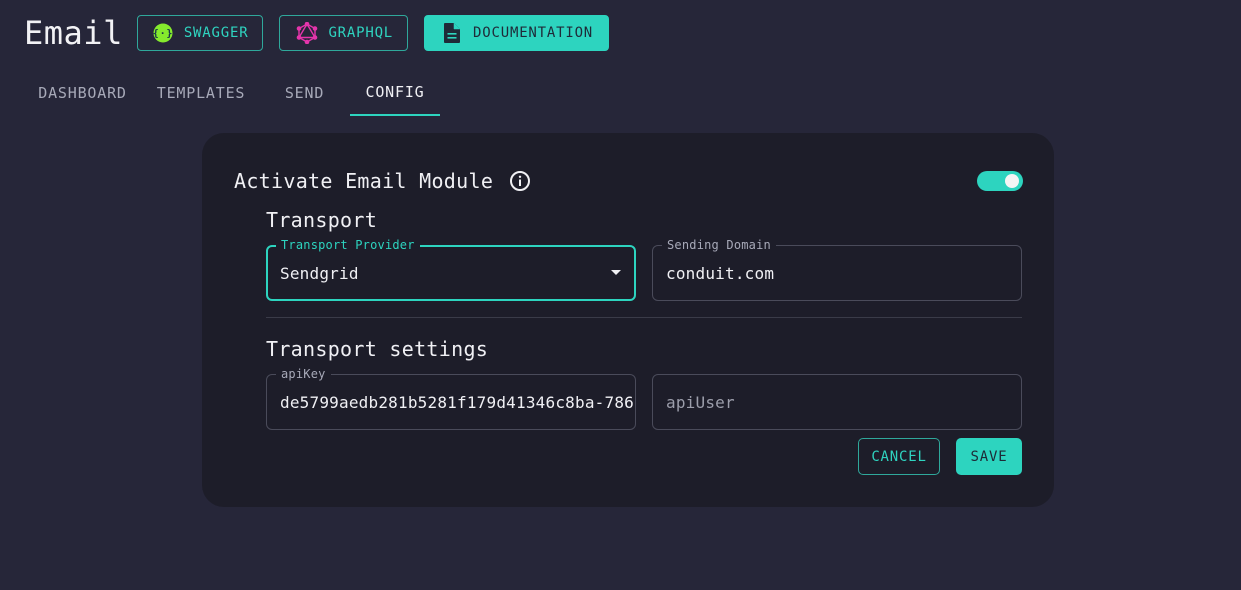  What do you see at coordinates (82, 93) in the screenshot?
I see `tab-dashboard: DASHBOARD` at bounding box center [82, 93].